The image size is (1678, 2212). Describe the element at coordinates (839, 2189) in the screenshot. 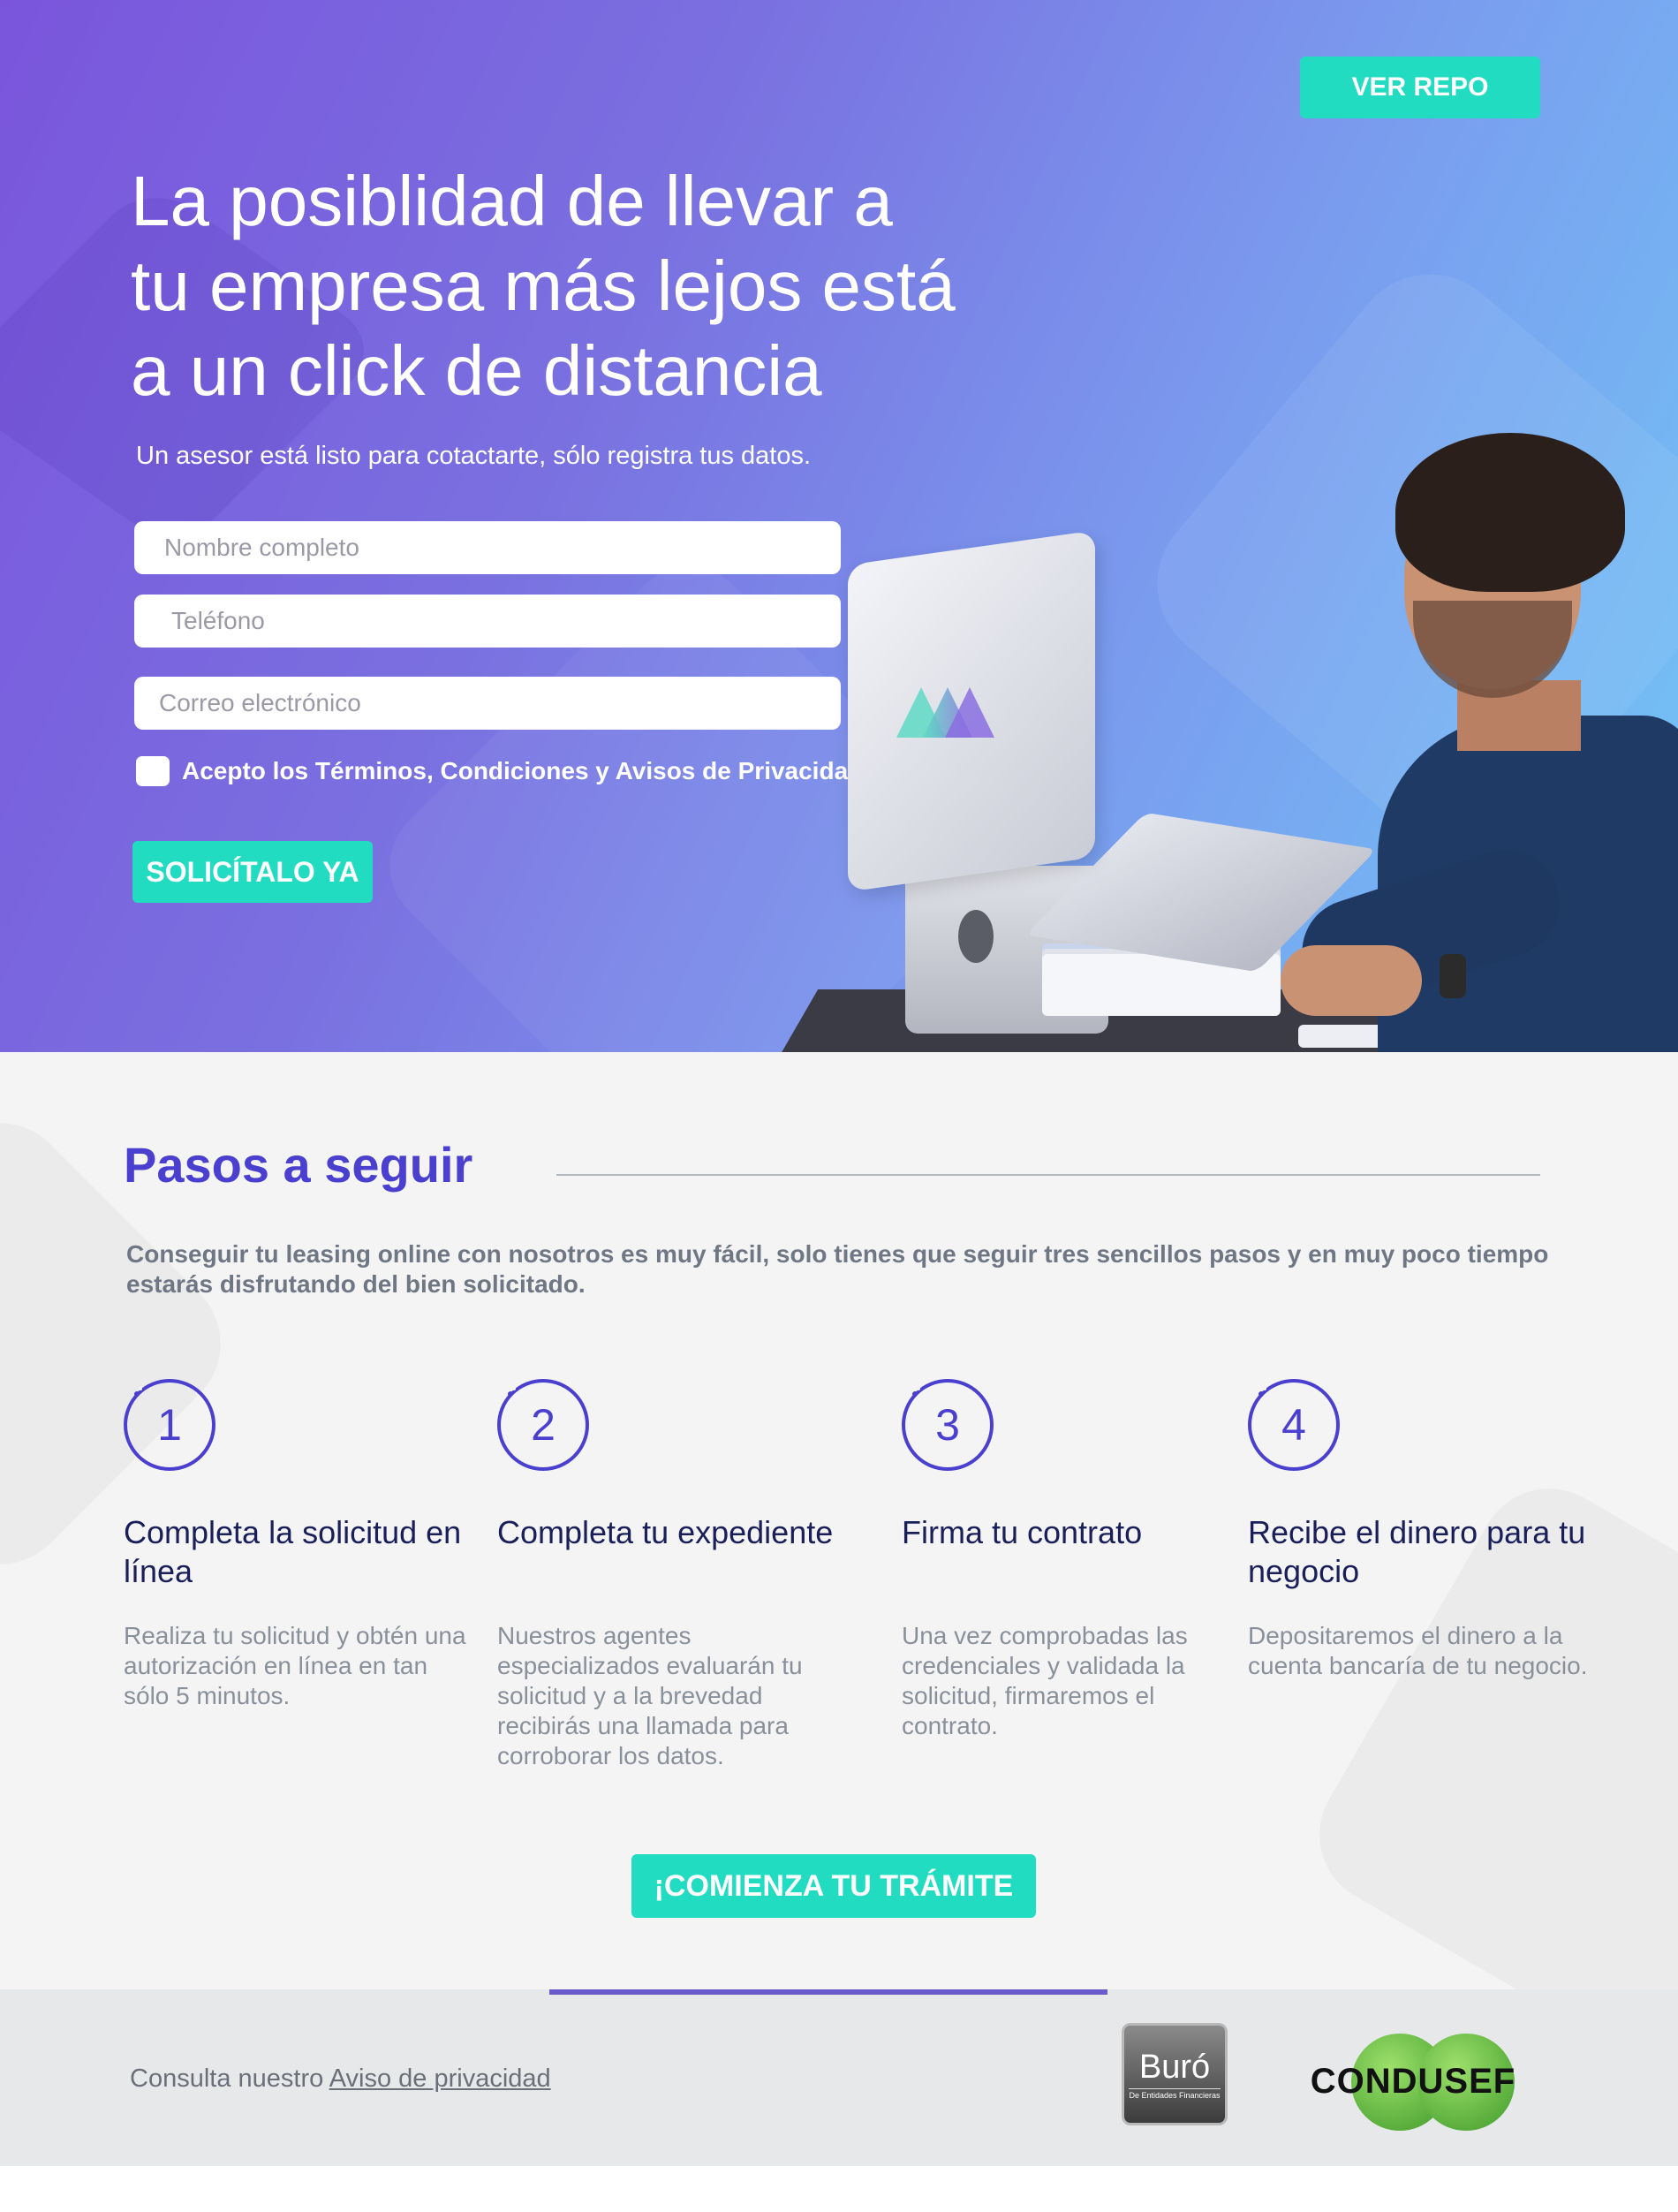

I see `page-bottom-margin` at that location.